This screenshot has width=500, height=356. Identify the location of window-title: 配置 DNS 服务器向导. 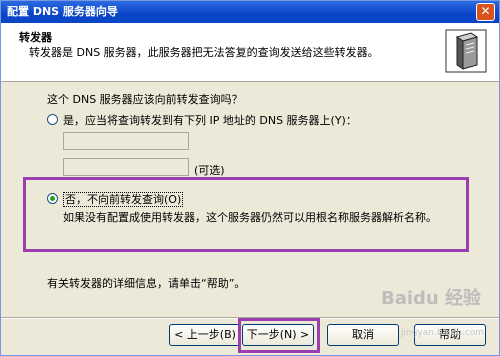
(62, 11).